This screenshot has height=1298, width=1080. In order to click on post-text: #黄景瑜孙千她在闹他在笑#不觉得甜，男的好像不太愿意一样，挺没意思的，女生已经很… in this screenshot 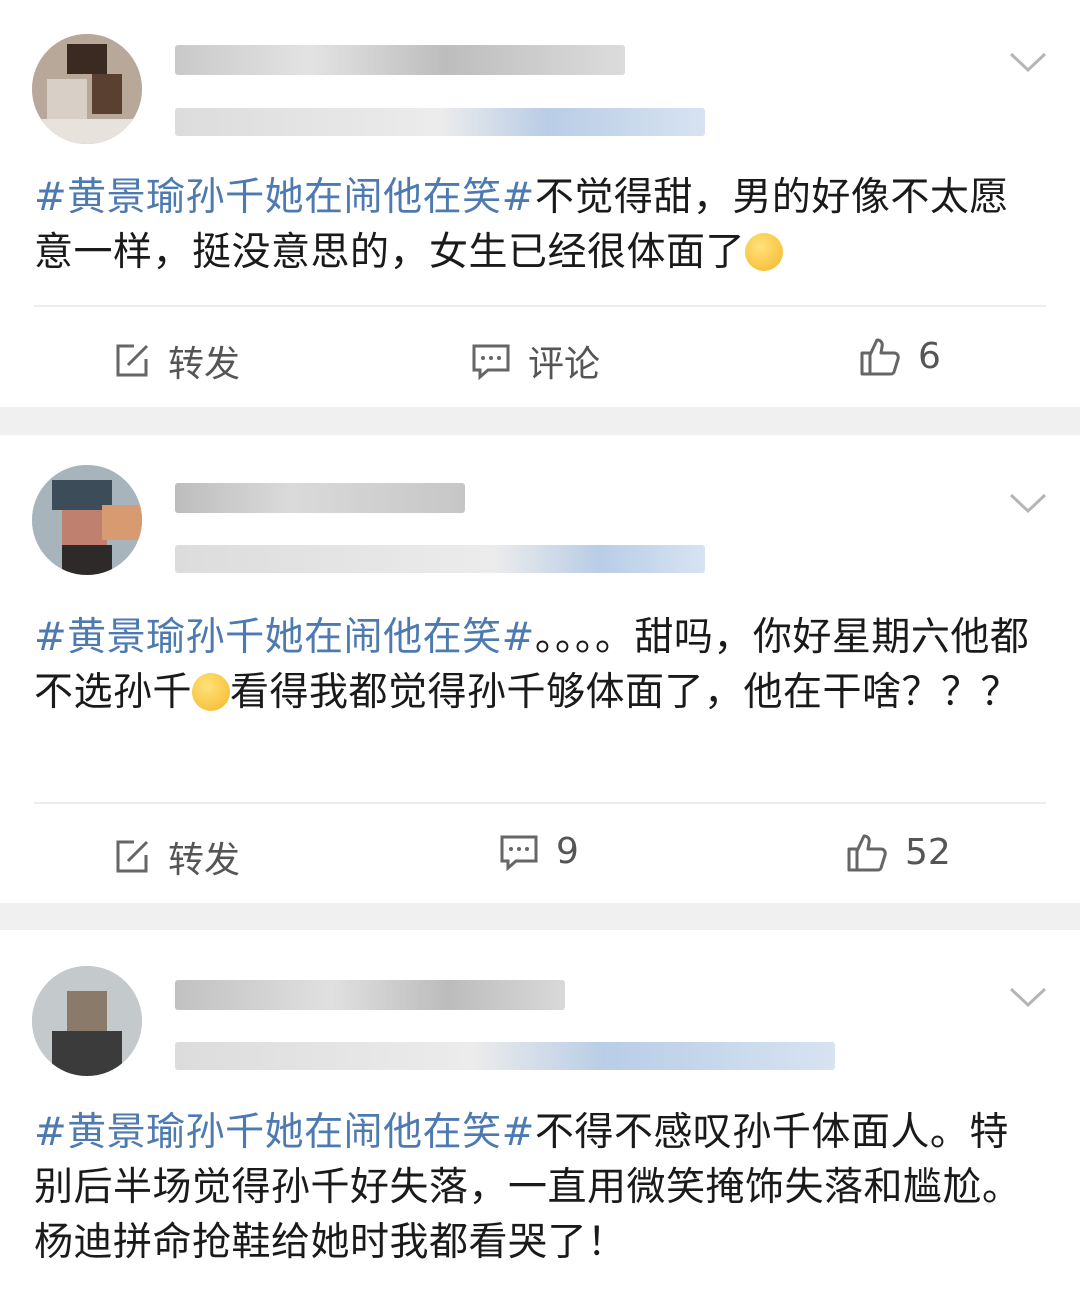, I will do `click(521, 225)`.